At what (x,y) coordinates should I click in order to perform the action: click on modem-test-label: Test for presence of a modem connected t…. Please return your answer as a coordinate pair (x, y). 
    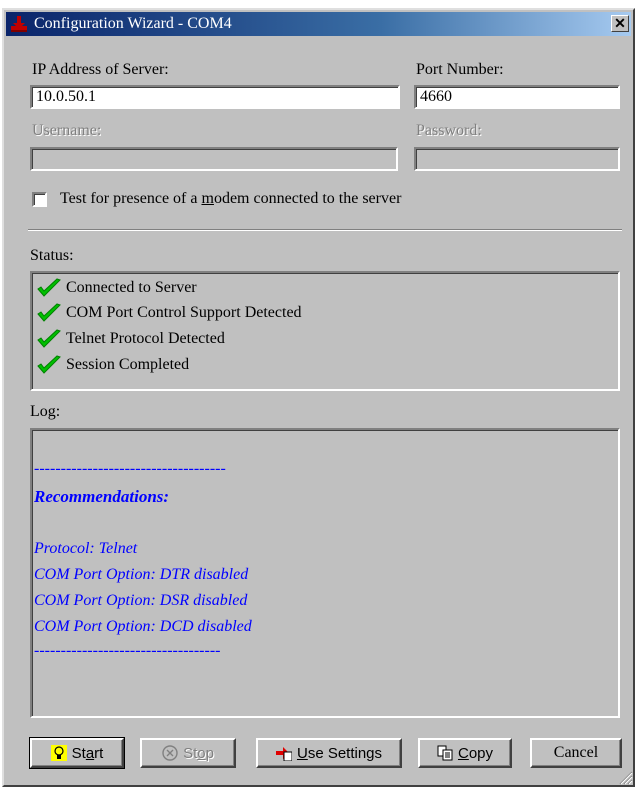
    Looking at the image, I should click on (230, 199).